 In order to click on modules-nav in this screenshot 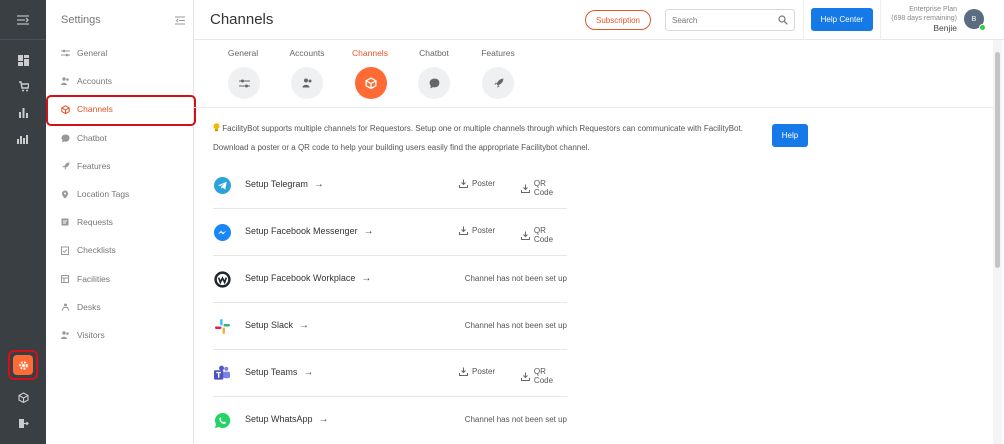, I will do `click(23, 397)`.